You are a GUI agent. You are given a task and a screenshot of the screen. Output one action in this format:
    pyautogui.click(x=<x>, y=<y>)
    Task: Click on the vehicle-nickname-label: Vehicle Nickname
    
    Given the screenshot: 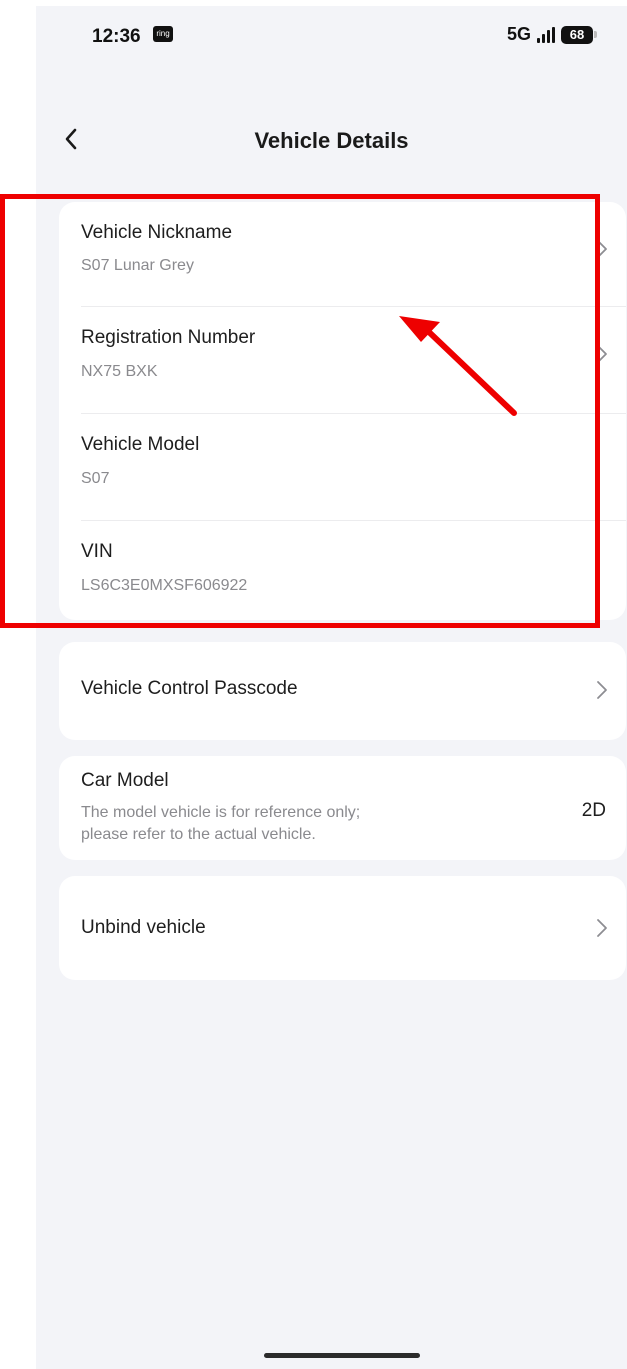 What is the action you would take?
    pyautogui.click(x=157, y=232)
    